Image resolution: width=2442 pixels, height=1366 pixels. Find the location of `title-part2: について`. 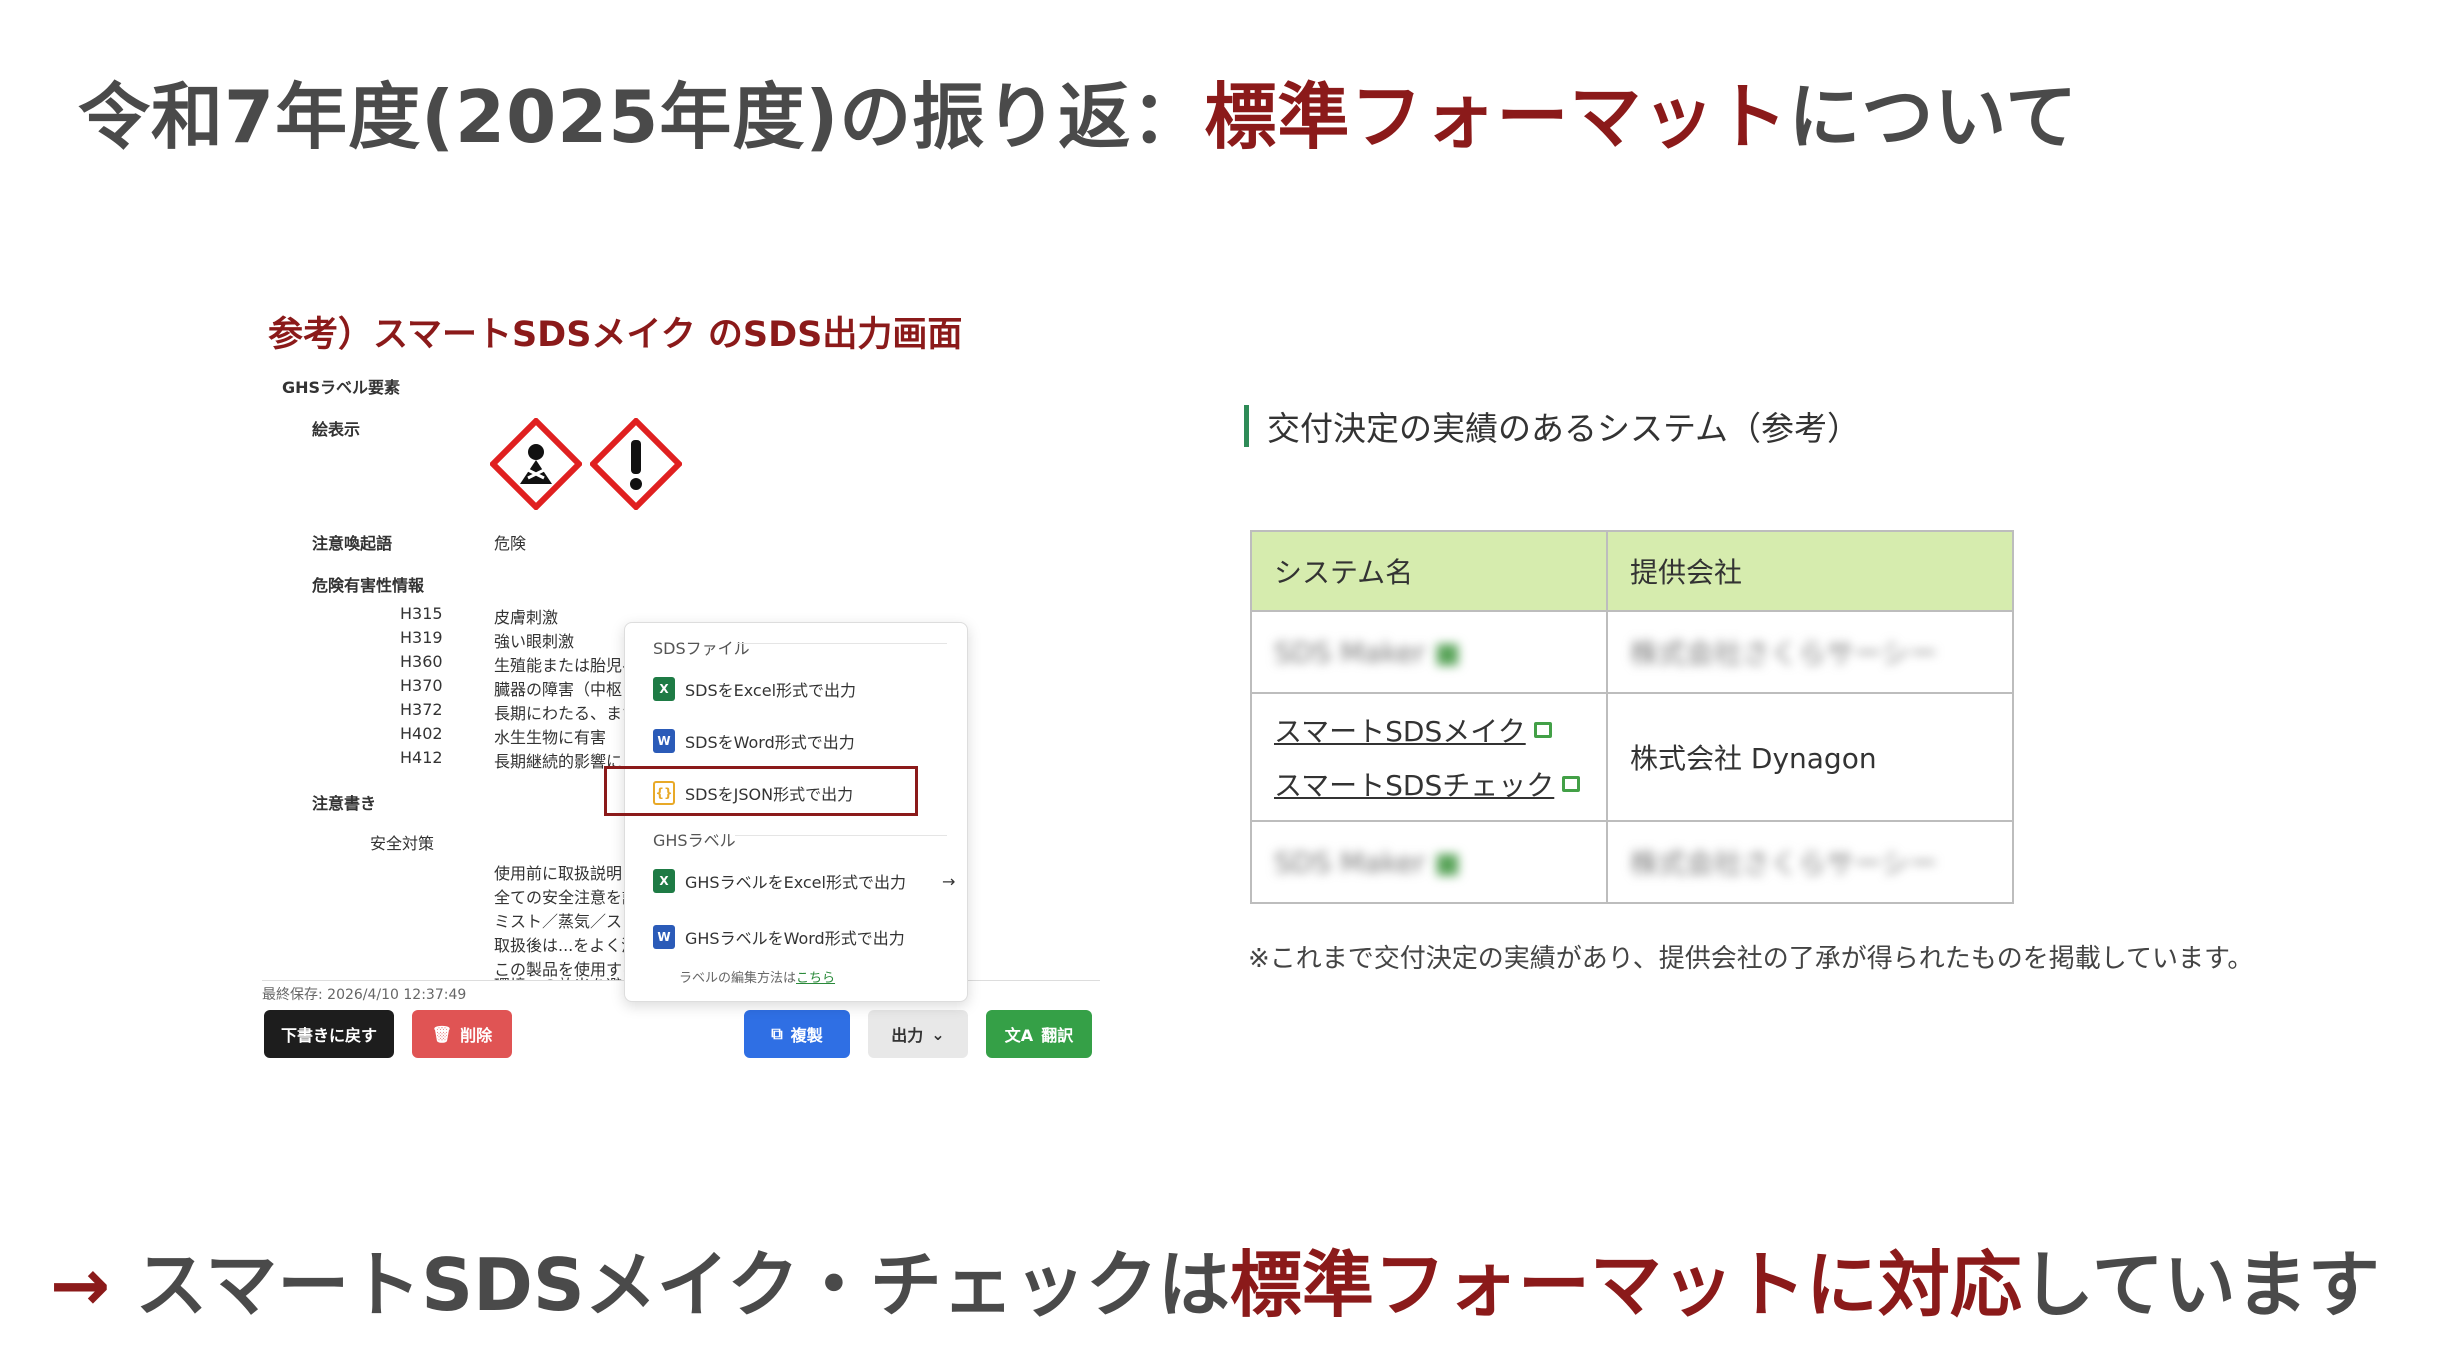

title-part2: について is located at coordinates (1933, 117).